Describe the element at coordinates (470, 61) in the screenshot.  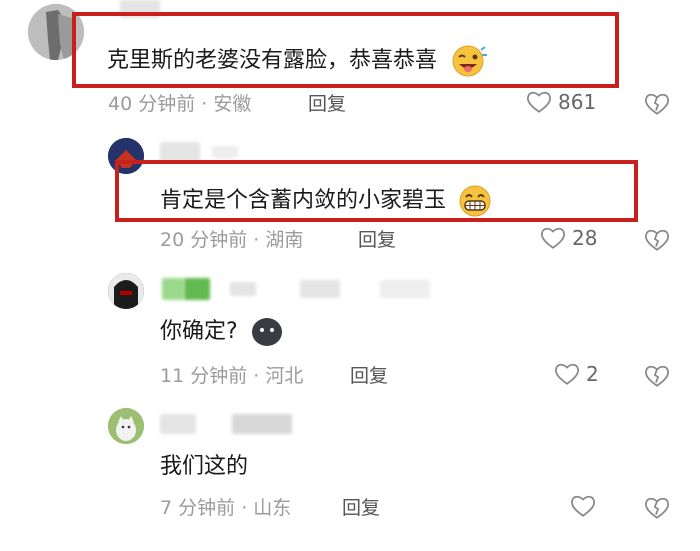
I see `wink-tongue-emoji` at that location.